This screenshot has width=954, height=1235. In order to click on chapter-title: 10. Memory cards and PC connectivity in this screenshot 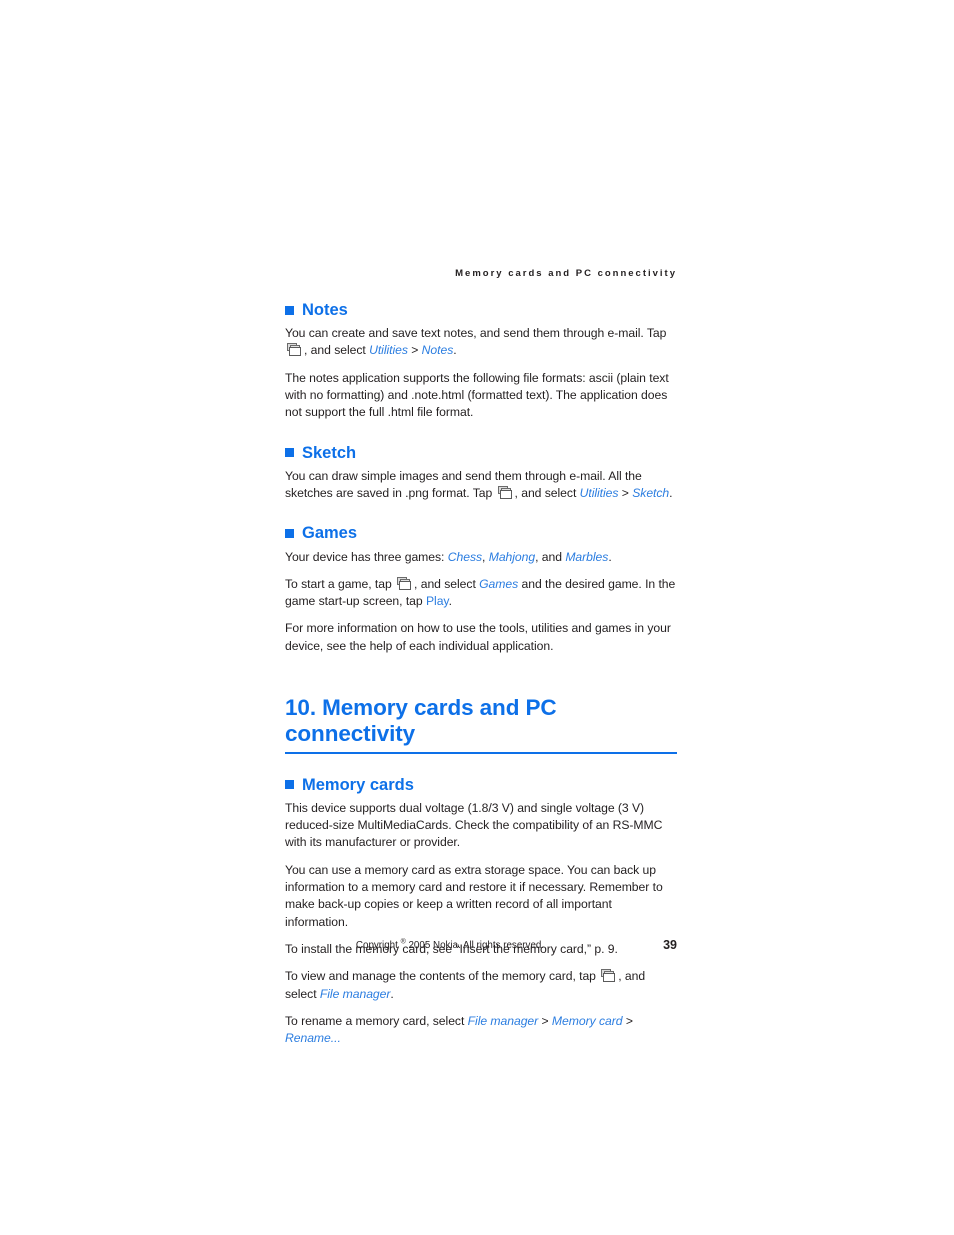, I will do `click(481, 724)`.